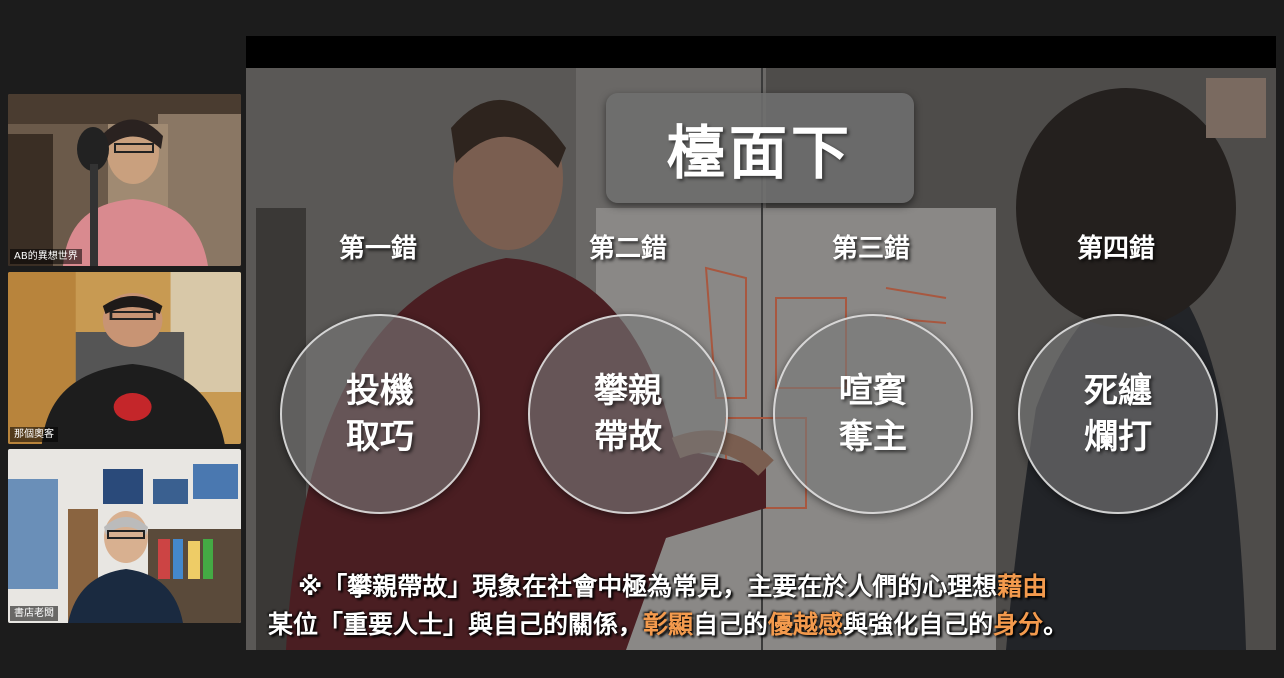  What do you see at coordinates (34, 613) in the screenshot?
I see `participant-name: 書店老闆` at bounding box center [34, 613].